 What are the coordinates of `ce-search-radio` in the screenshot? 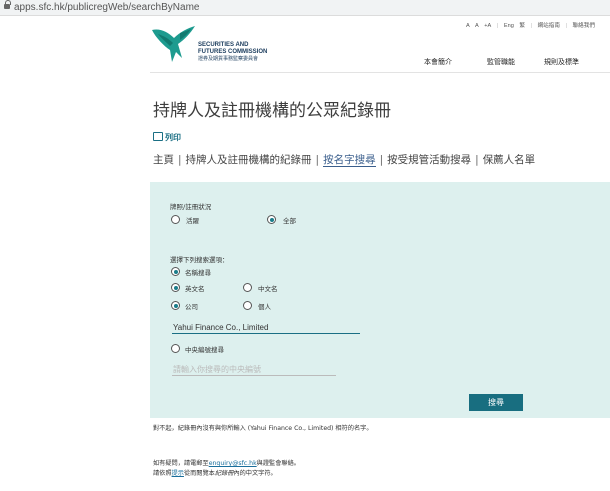 It's located at (175, 348).